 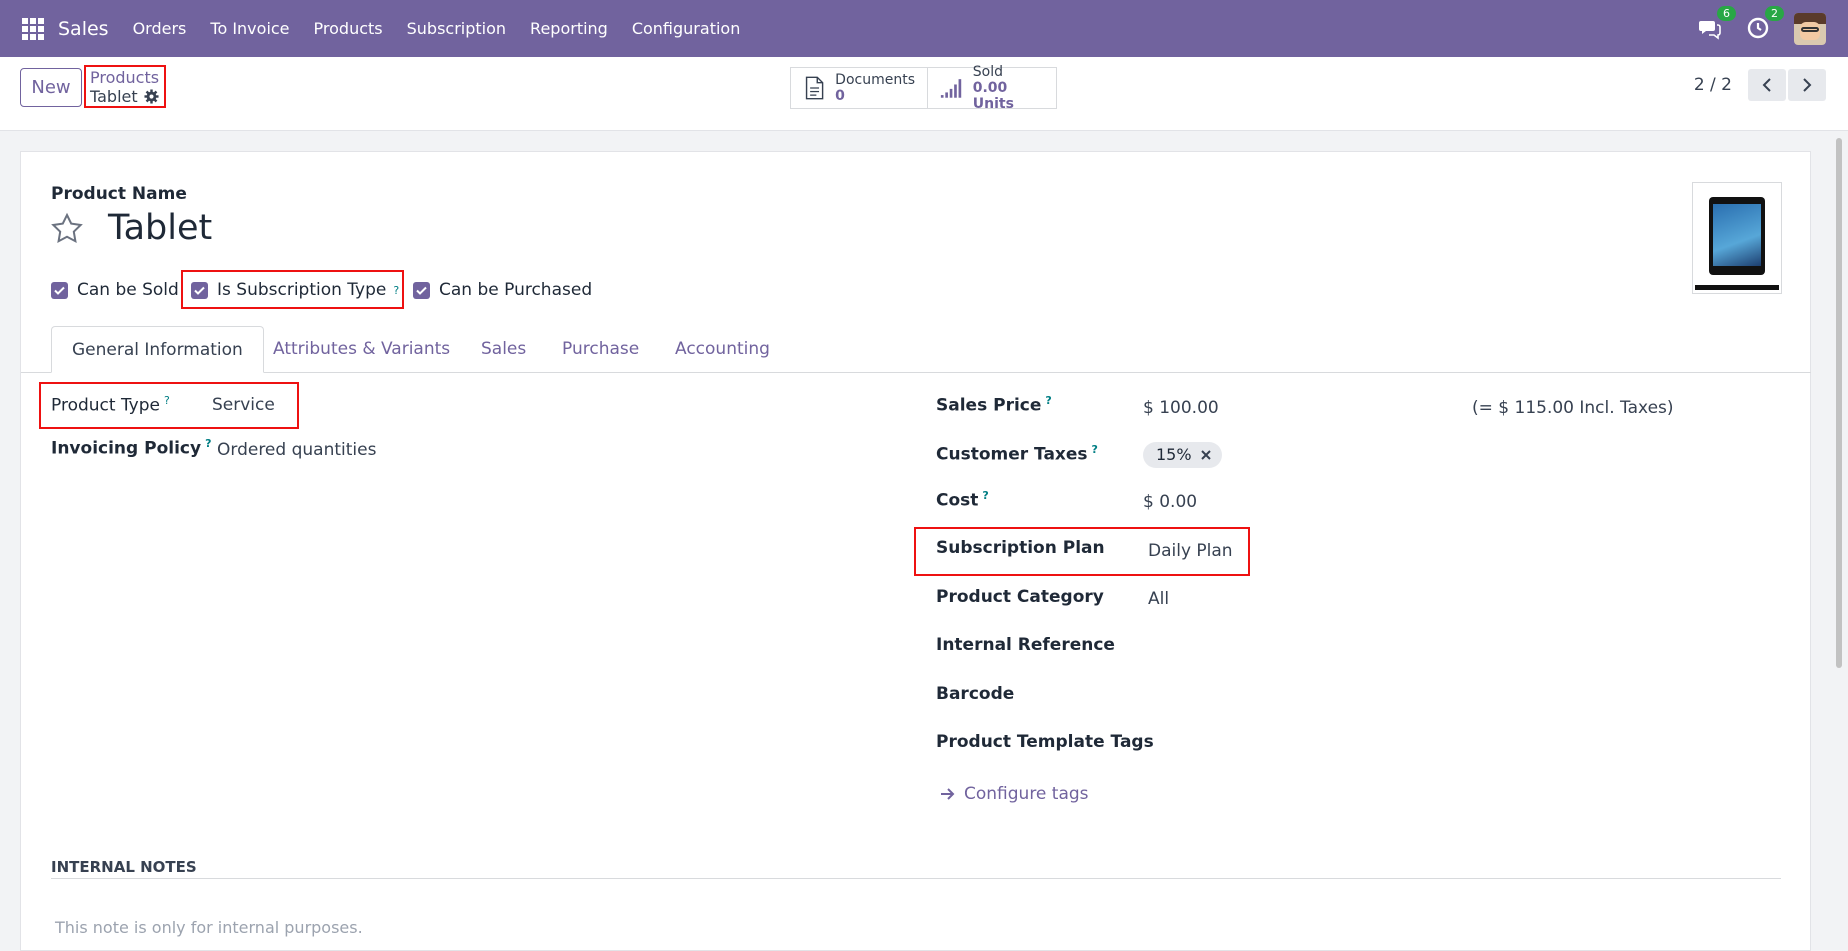 I want to click on bar-chart-icon, so click(x=951, y=88).